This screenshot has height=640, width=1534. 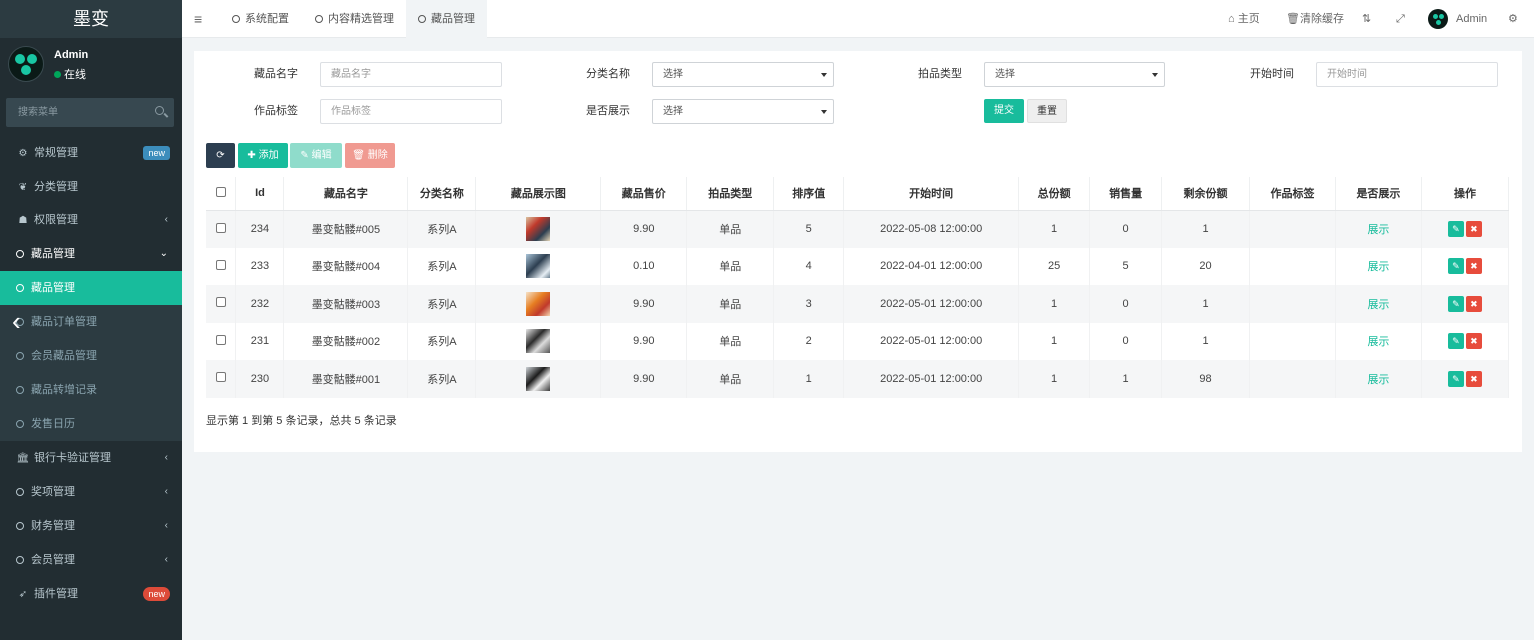 I want to click on tag-input: 作品标签, so click(x=411, y=111).